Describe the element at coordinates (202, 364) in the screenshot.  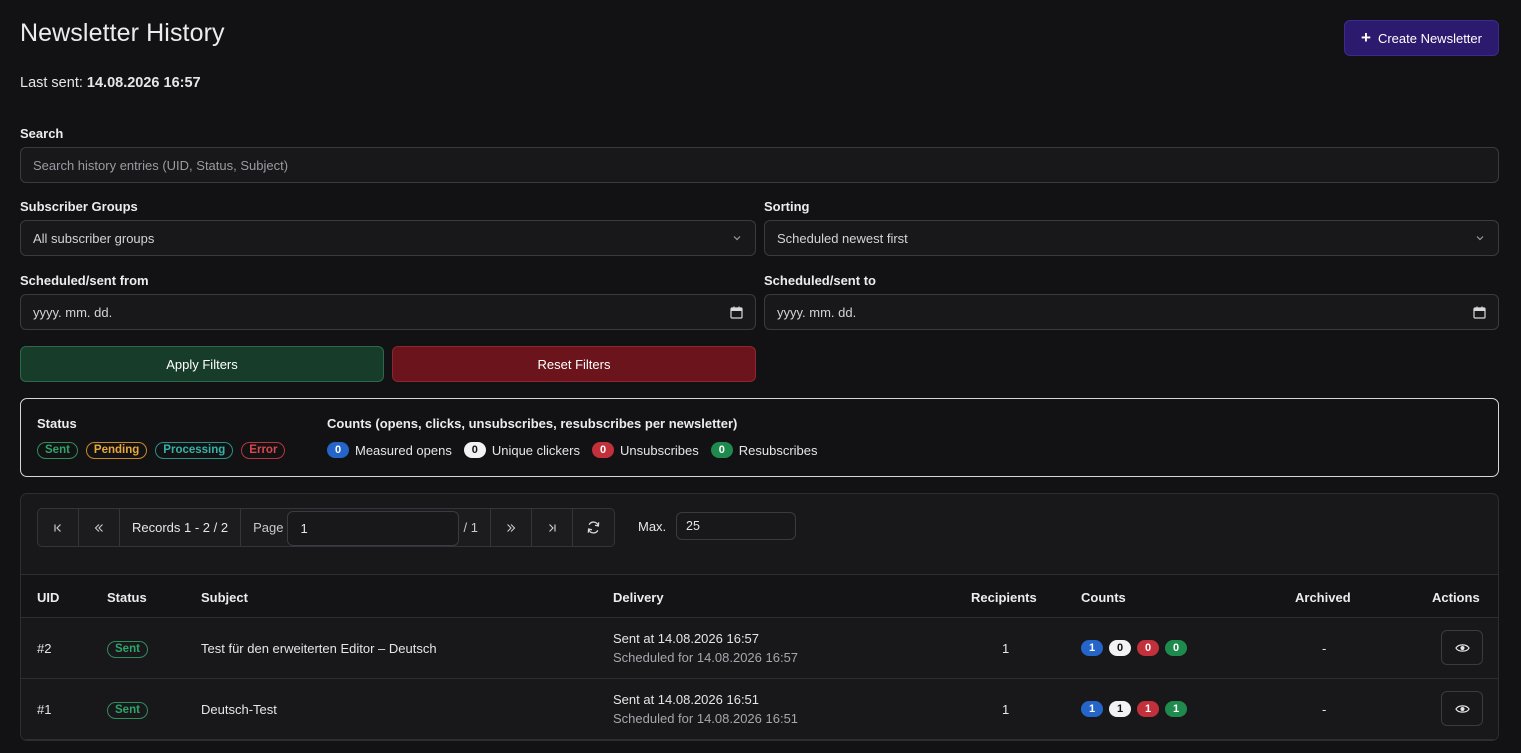
I see `apply-filters-button: Apply Filters` at that location.